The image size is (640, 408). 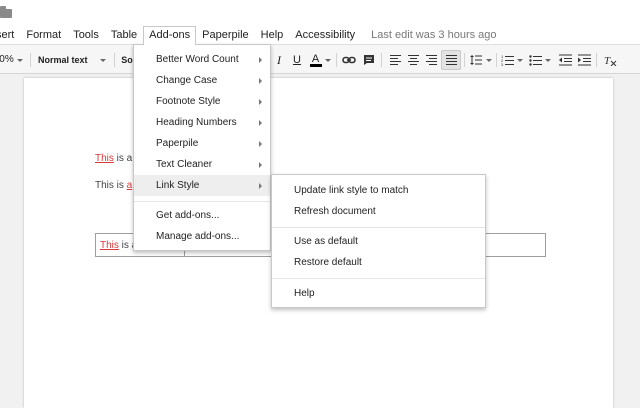 What do you see at coordinates (202, 143) in the screenshot?
I see `addon-paperpile: Paperpile` at bounding box center [202, 143].